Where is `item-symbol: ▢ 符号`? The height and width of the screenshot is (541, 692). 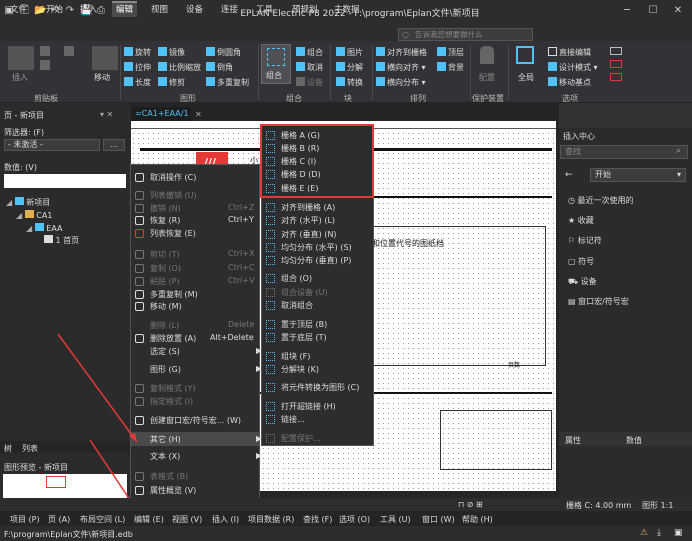 item-symbol: ▢ 符号 is located at coordinates (581, 261).